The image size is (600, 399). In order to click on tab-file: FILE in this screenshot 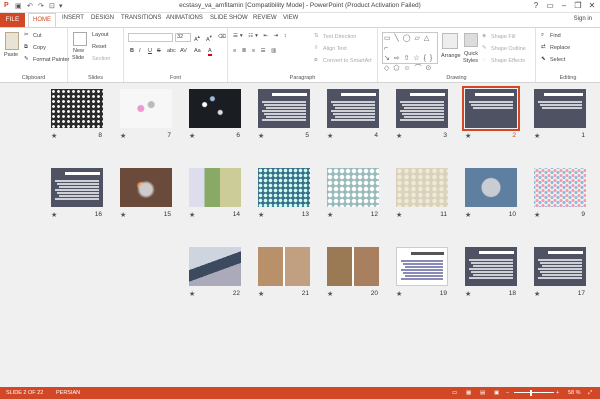, I will do `click(12, 20)`.